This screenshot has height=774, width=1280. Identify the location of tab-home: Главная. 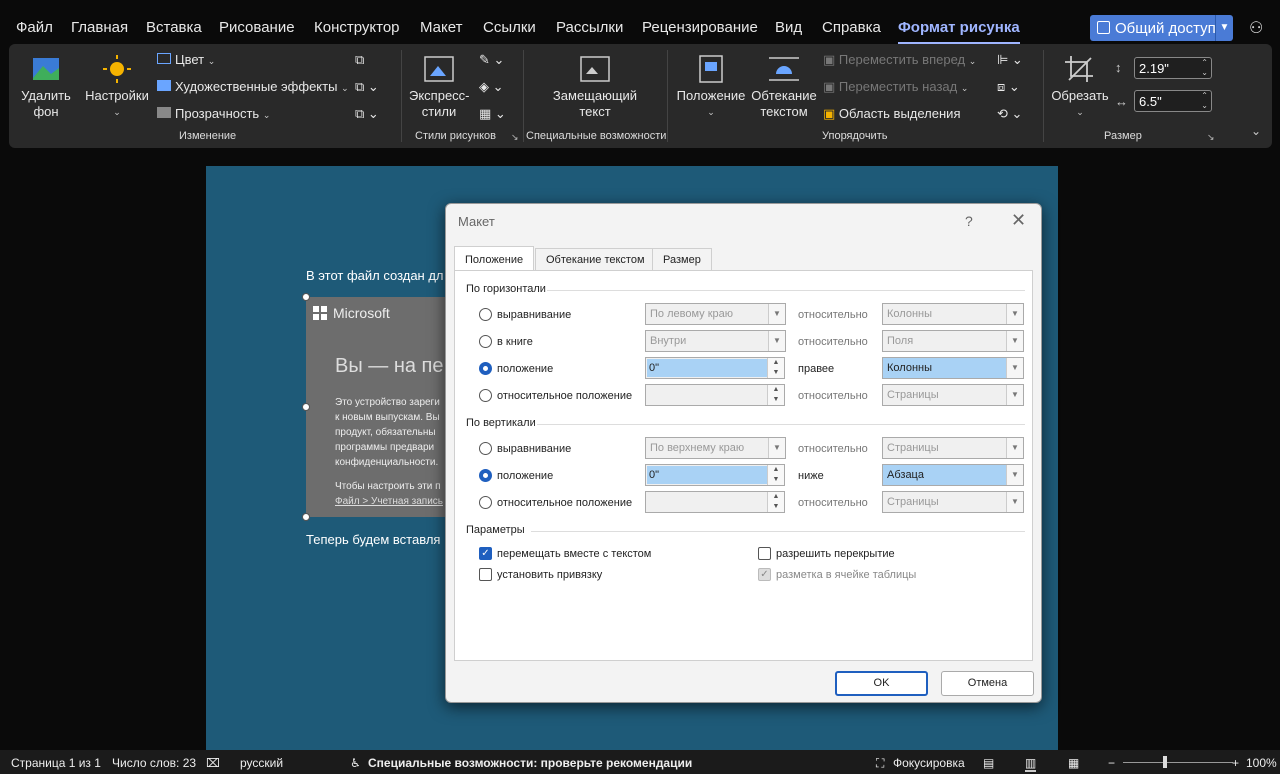
(99, 27).